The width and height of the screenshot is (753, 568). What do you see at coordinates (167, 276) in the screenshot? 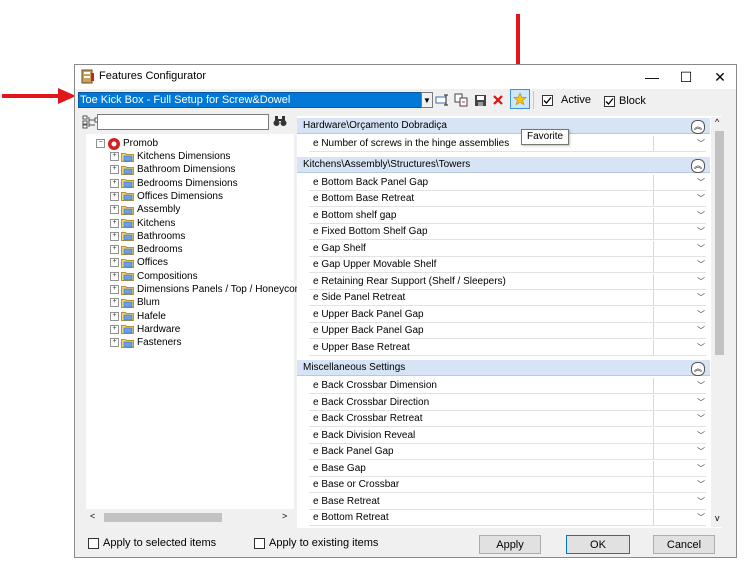
I see `tree-item-label: Compositions` at bounding box center [167, 276].